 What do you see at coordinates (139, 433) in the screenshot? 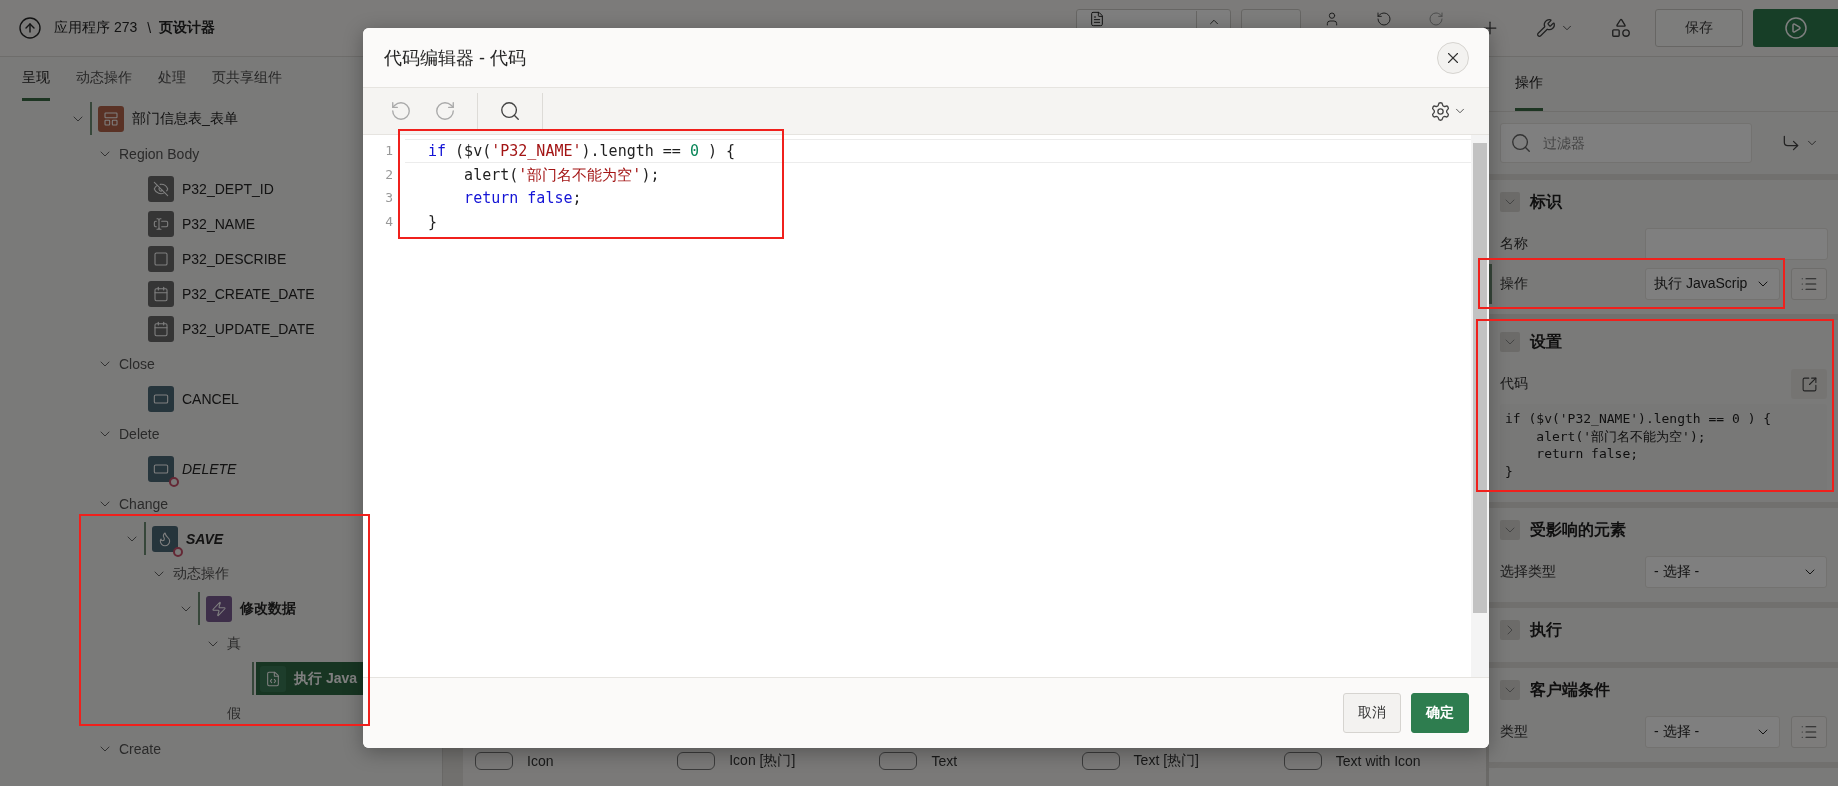
I see `tree-group-label: Delete` at bounding box center [139, 433].